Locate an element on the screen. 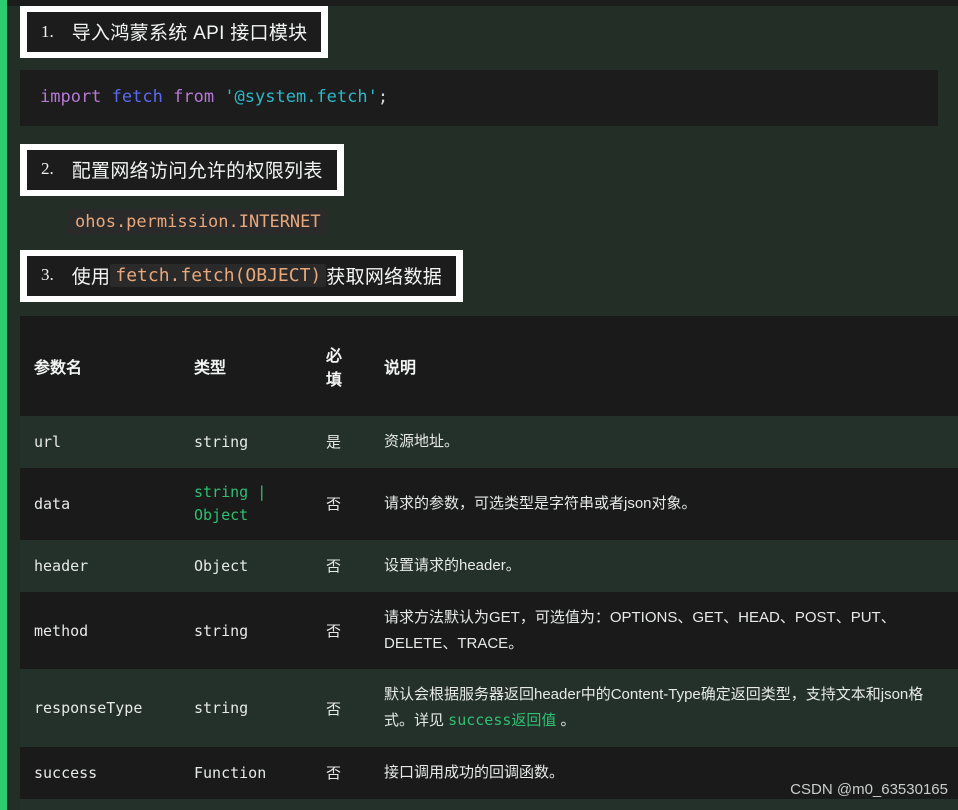  cell-param-desc: 接口调用失败的回调函数。 is located at coordinates (664, 804).